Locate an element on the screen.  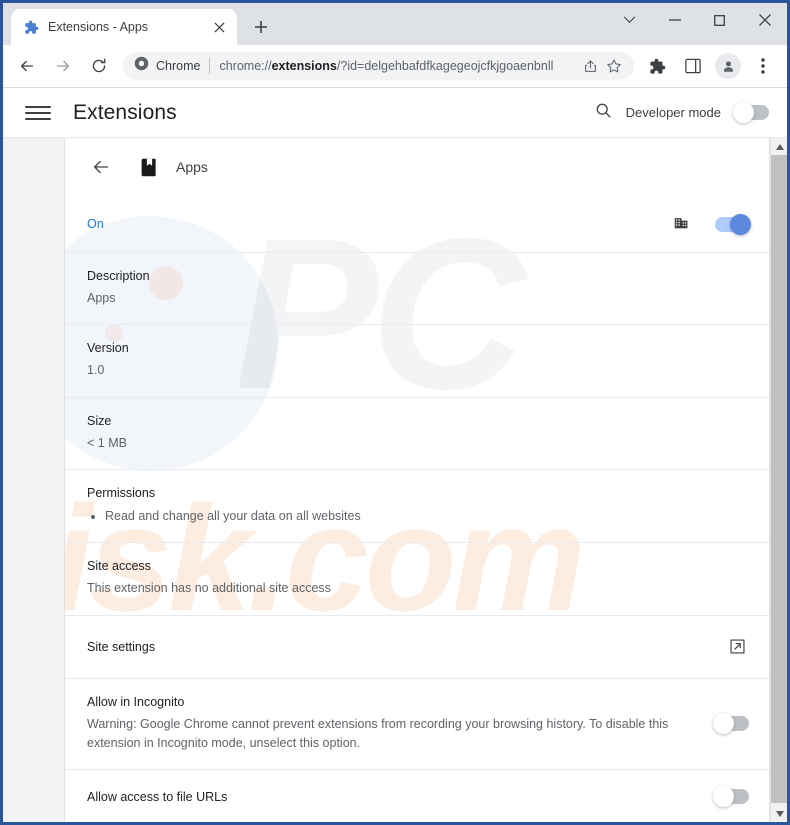
profile-avatar is located at coordinates (728, 66).